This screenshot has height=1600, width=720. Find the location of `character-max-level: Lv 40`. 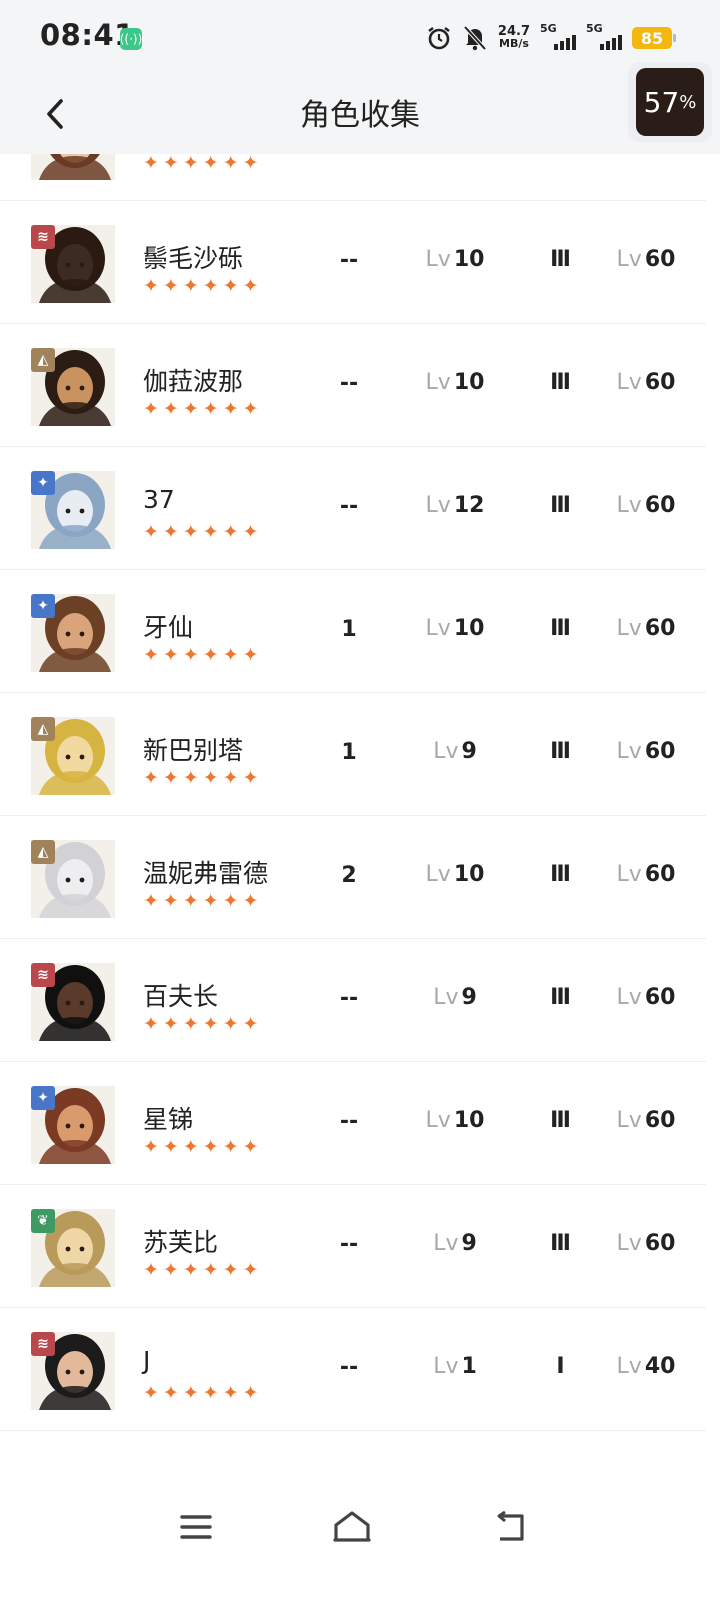

character-max-level: Lv 40 is located at coordinates (646, 1366).